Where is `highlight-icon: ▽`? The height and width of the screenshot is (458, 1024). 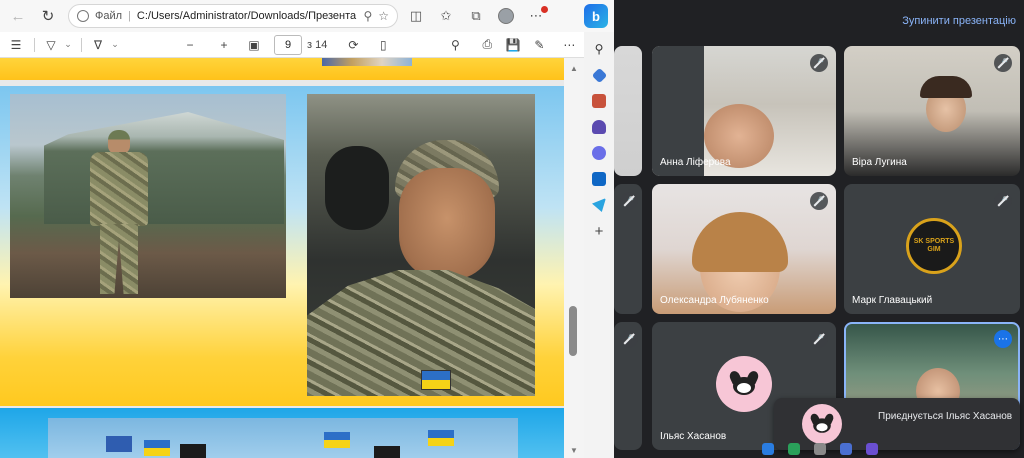
highlight-icon: ▽ is located at coordinates (51, 45).